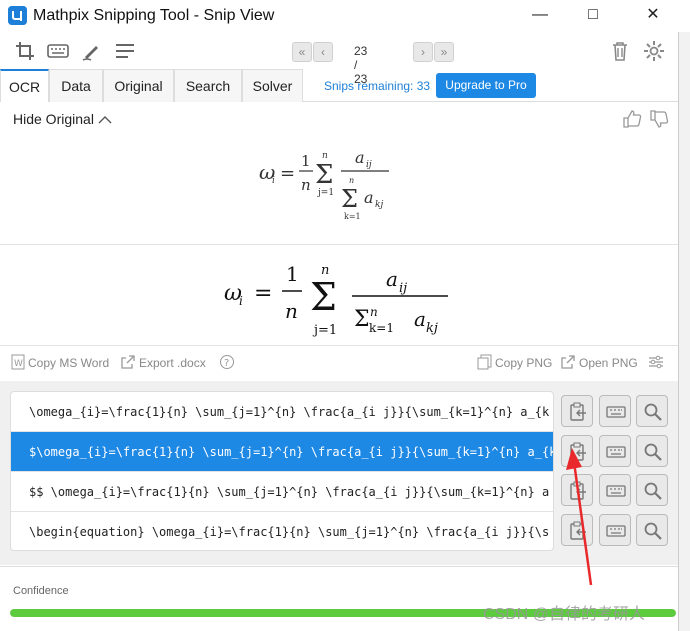 This screenshot has height=631, width=690. Describe the element at coordinates (392, 279) in the screenshot. I see `rendered-num: a` at that location.